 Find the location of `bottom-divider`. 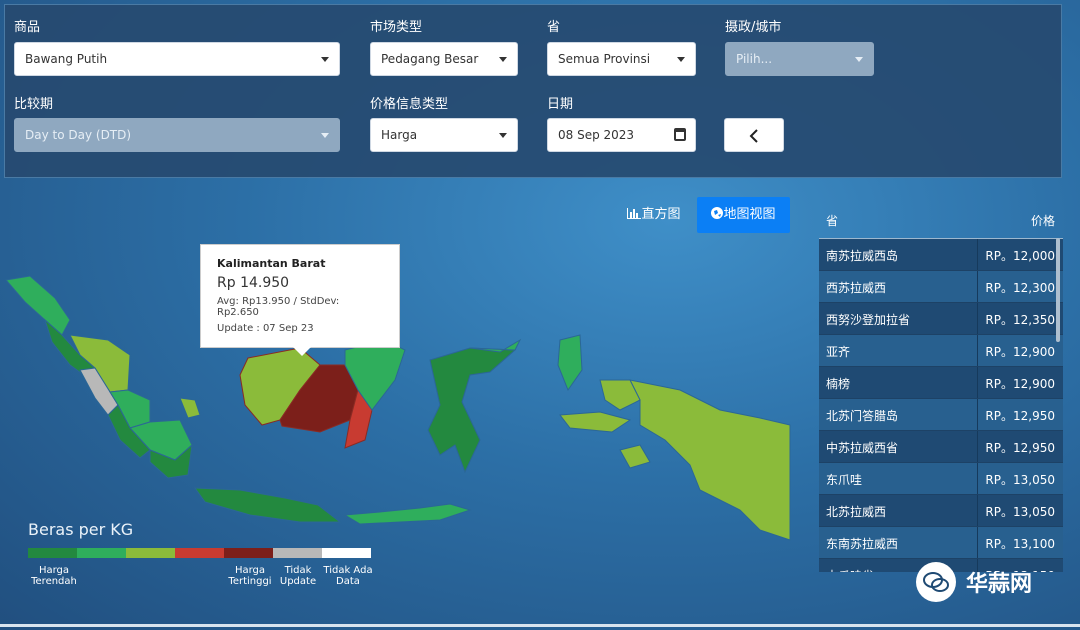

bottom-divider is located at coordinates (540, 625).